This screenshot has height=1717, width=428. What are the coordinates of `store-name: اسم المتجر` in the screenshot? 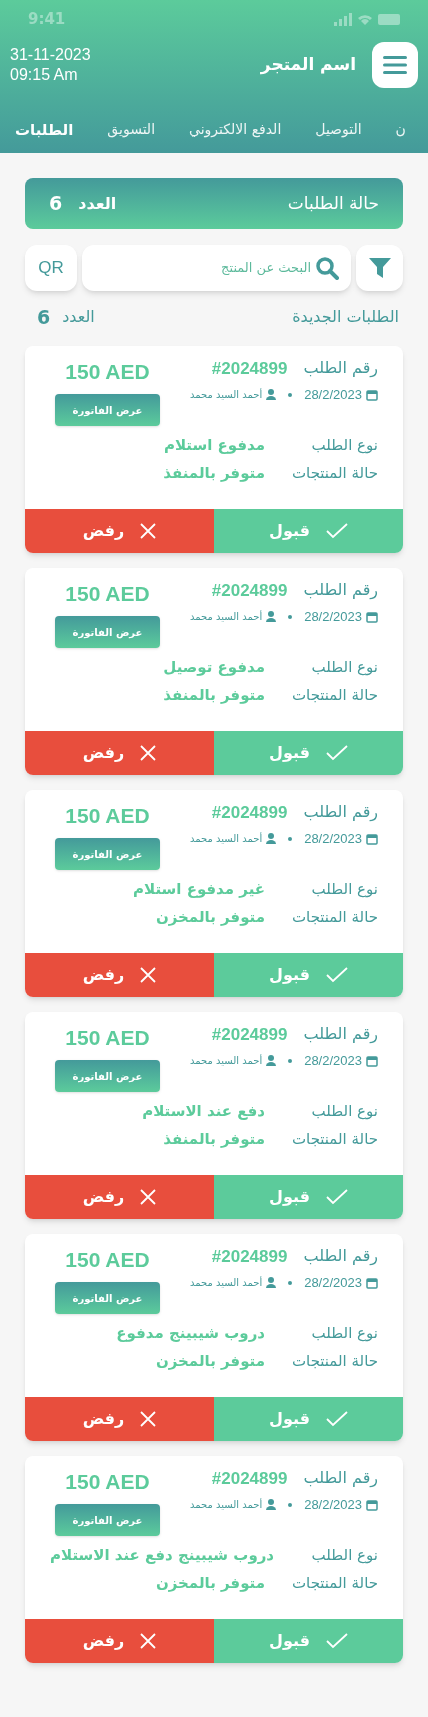 It's located at (308, 65).